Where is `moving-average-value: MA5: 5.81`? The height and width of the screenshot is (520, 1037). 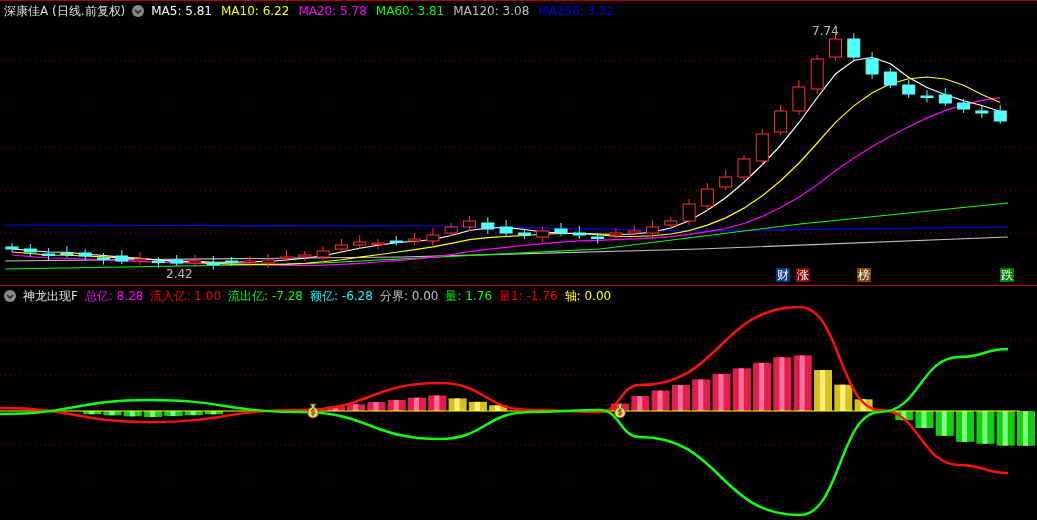 moving-average-value: MA5: 5.81 is located at coordinates (181, 11).